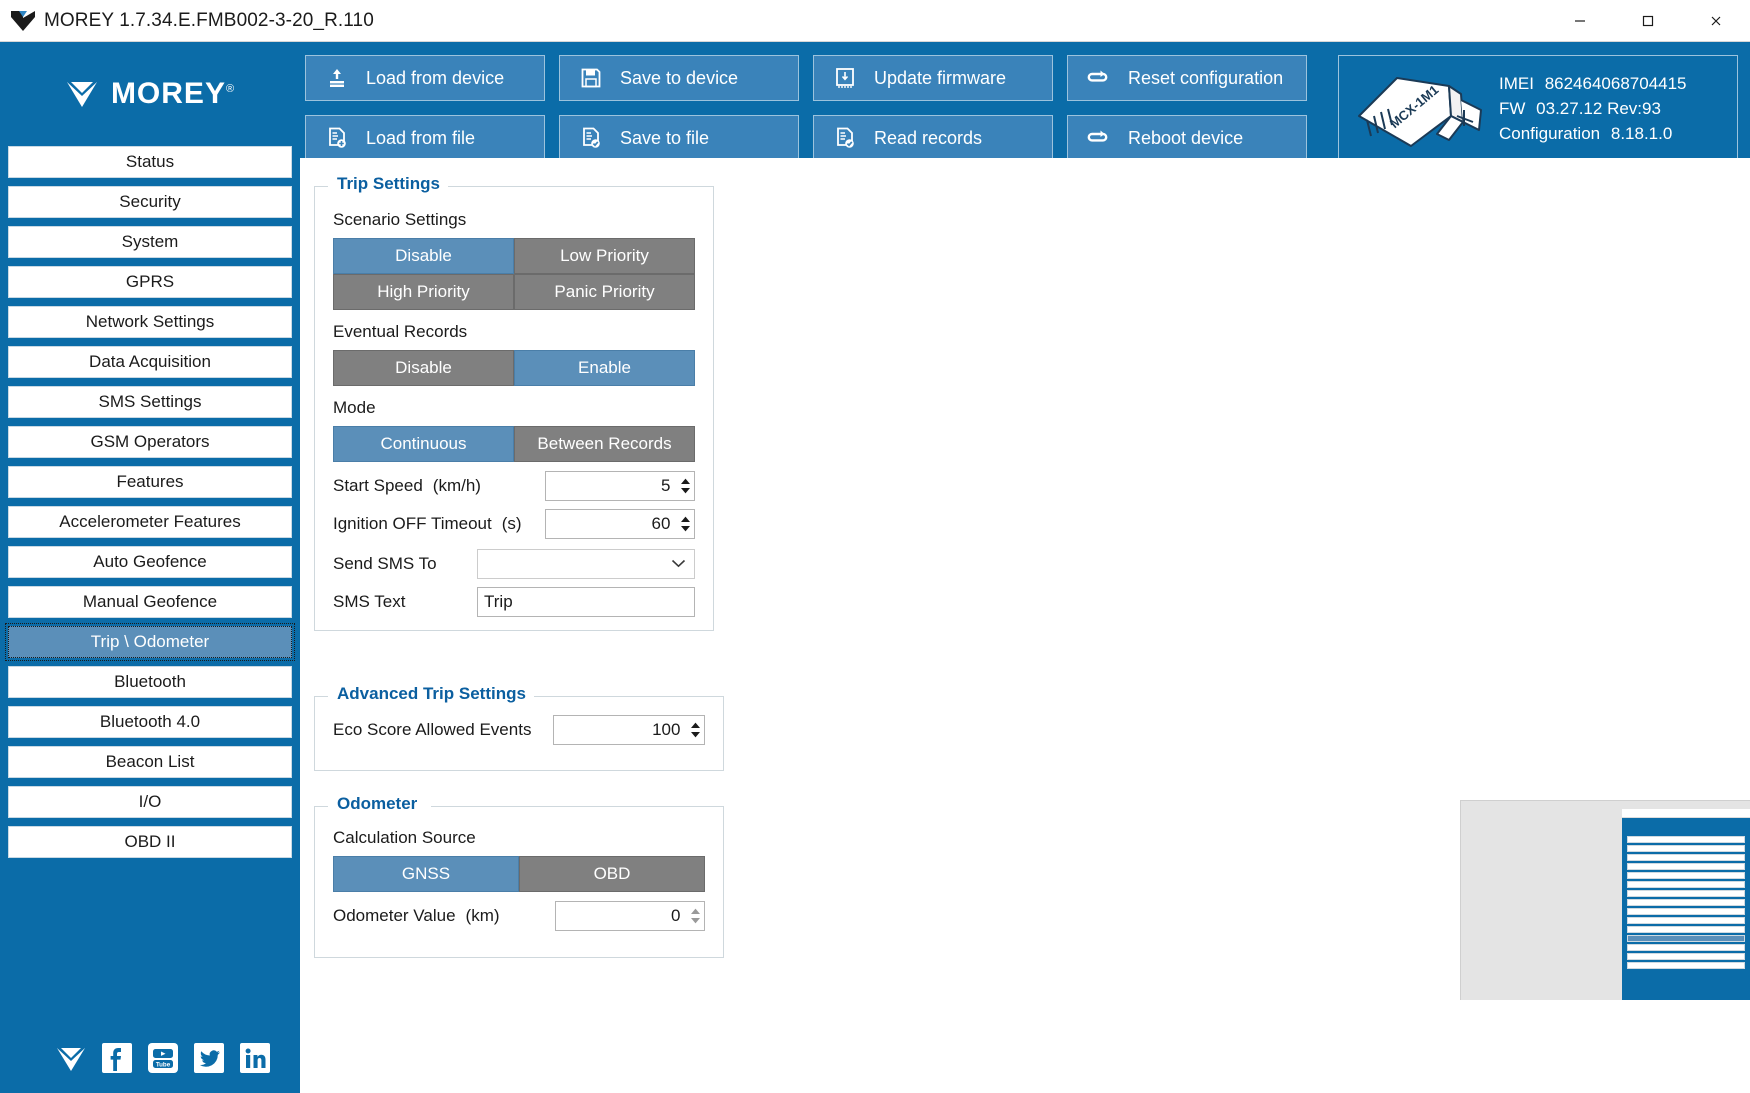 The image size is (1750, 1093). I want to click on scenario-settings-row-2: High Priority Panic Priority, so click(514, 292).